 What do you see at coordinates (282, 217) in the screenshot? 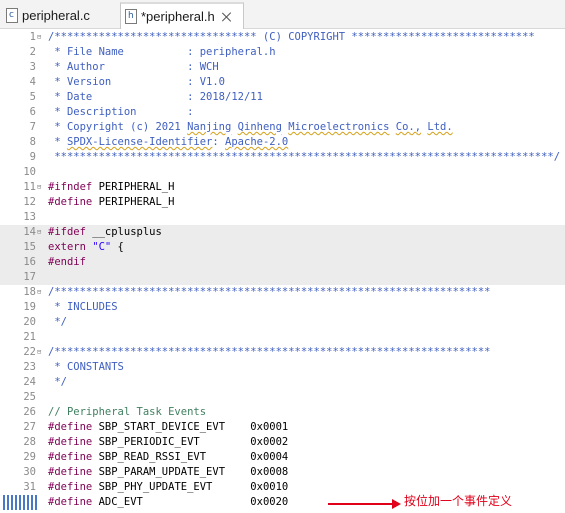
I see `code-line: 13` at bounding box center [282, 217].